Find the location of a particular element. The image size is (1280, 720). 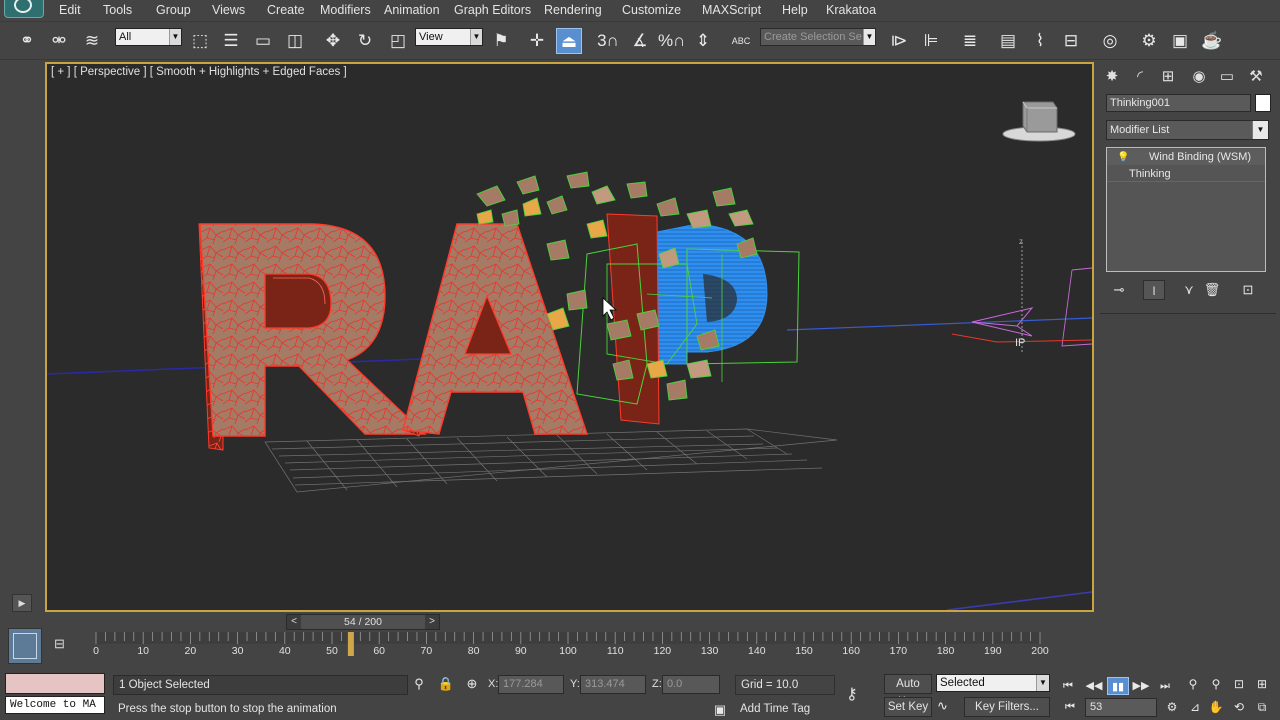

bind-space-warp-icon: ≋ is located at coordinates (92, 41).